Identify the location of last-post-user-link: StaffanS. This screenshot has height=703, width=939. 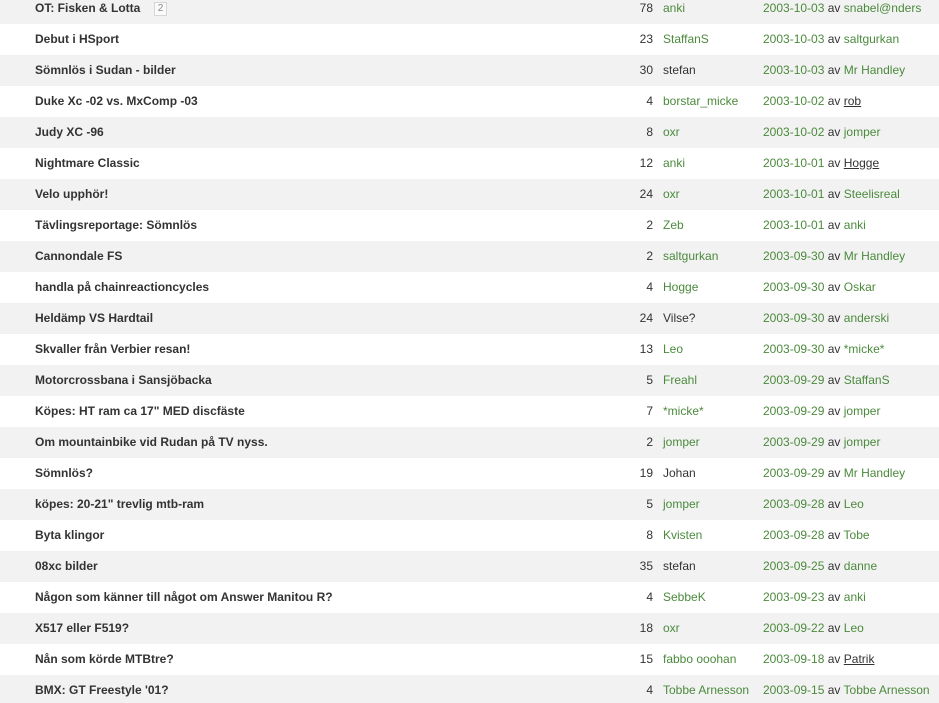
(867, 380).